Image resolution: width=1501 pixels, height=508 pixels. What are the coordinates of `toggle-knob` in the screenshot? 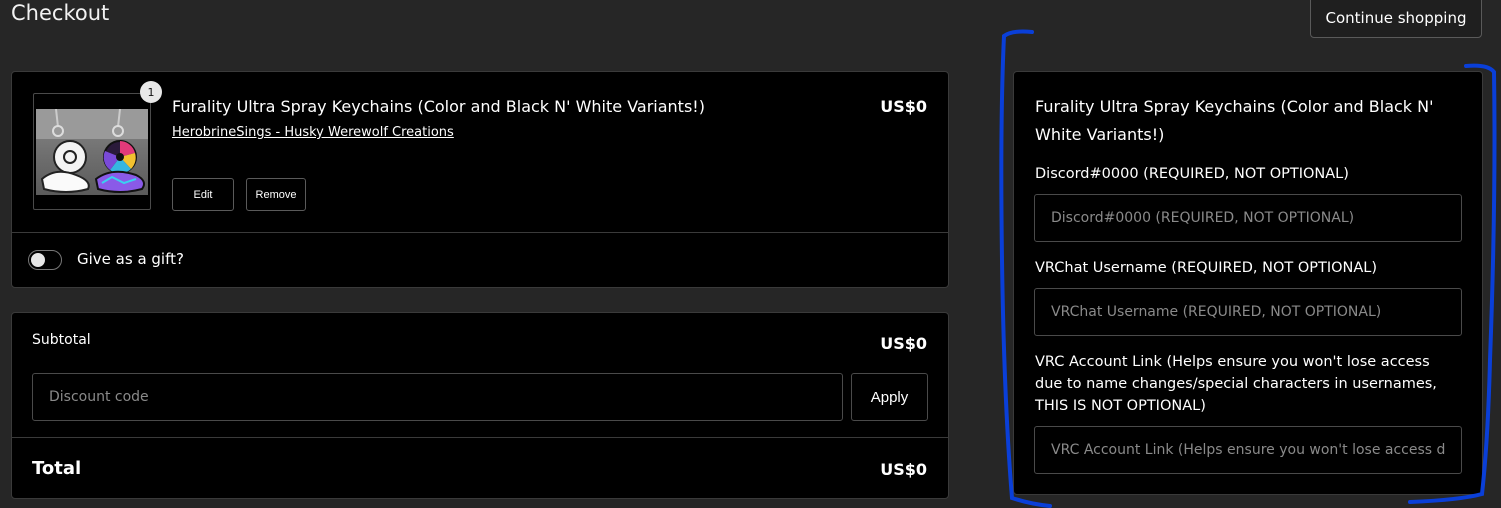 It's located at (38, 260).